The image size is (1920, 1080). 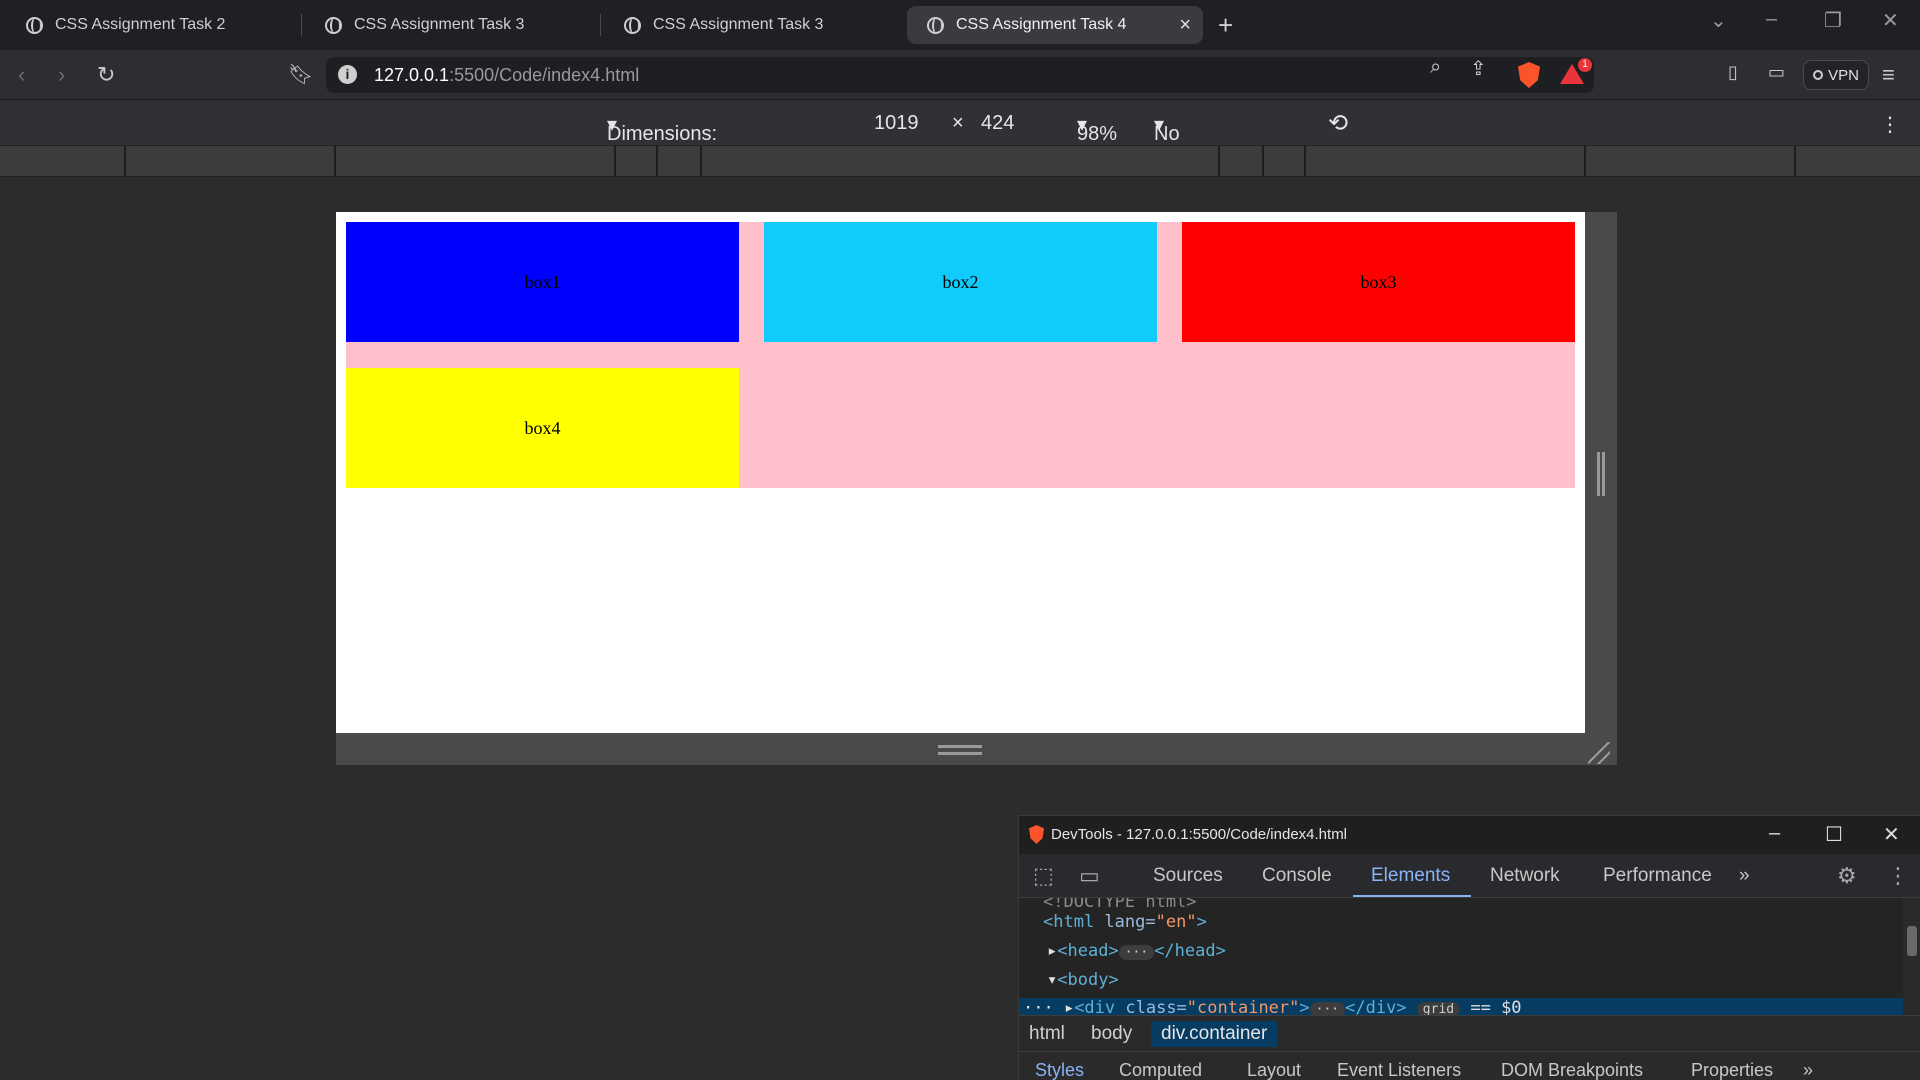 What do you see at coordinates (1833, 20) in the screenshot?
I see `restore-window-button: ❐` at bounding box center [1833, 20].